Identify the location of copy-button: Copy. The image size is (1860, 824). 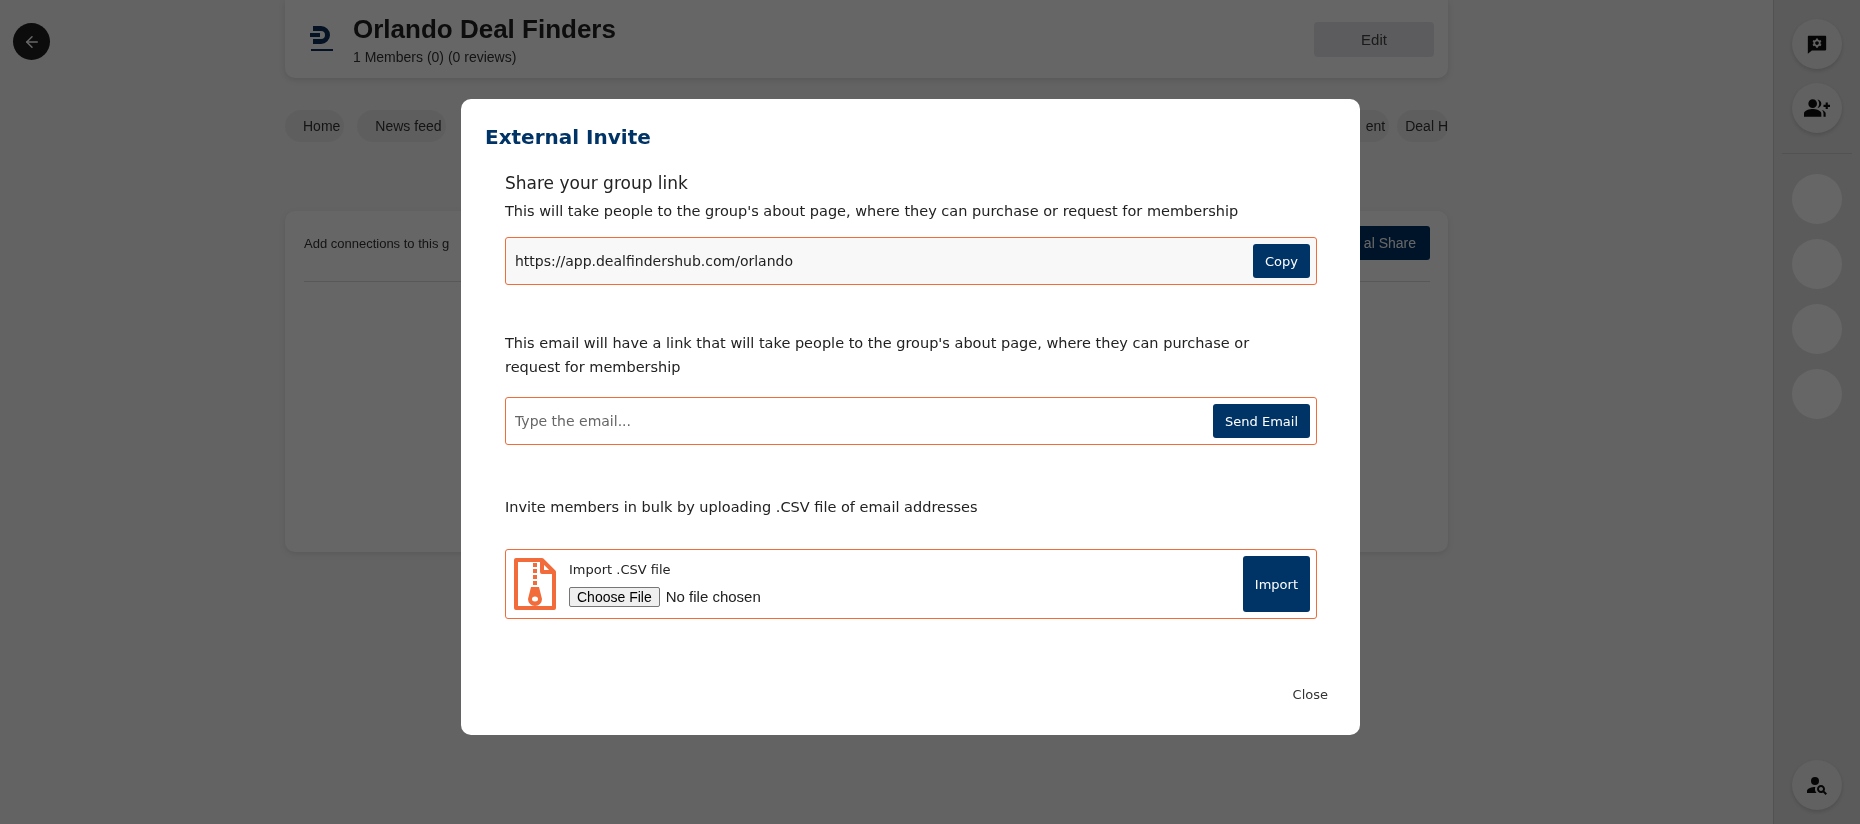
(1281, 261).